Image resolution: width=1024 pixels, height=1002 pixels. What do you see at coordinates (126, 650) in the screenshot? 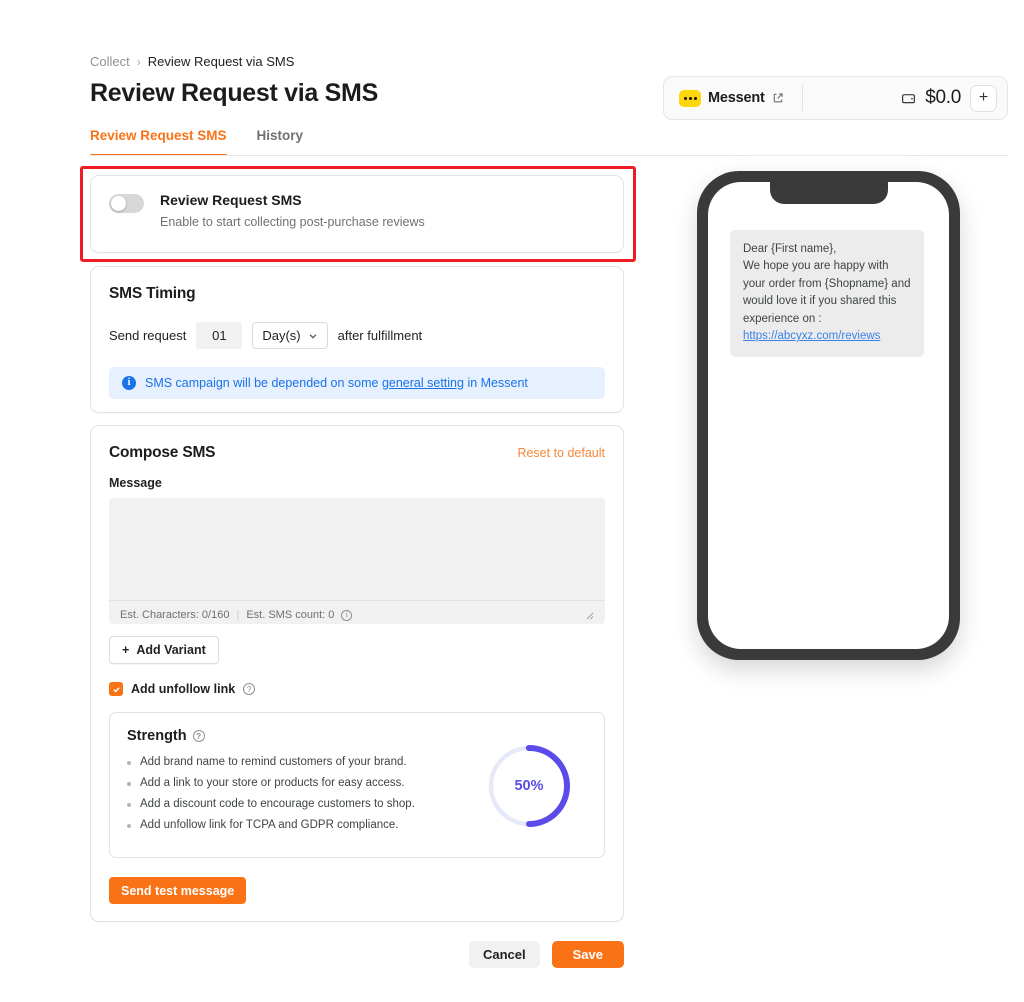
I see `plus-icon: +` at bounding box center [126, 650].